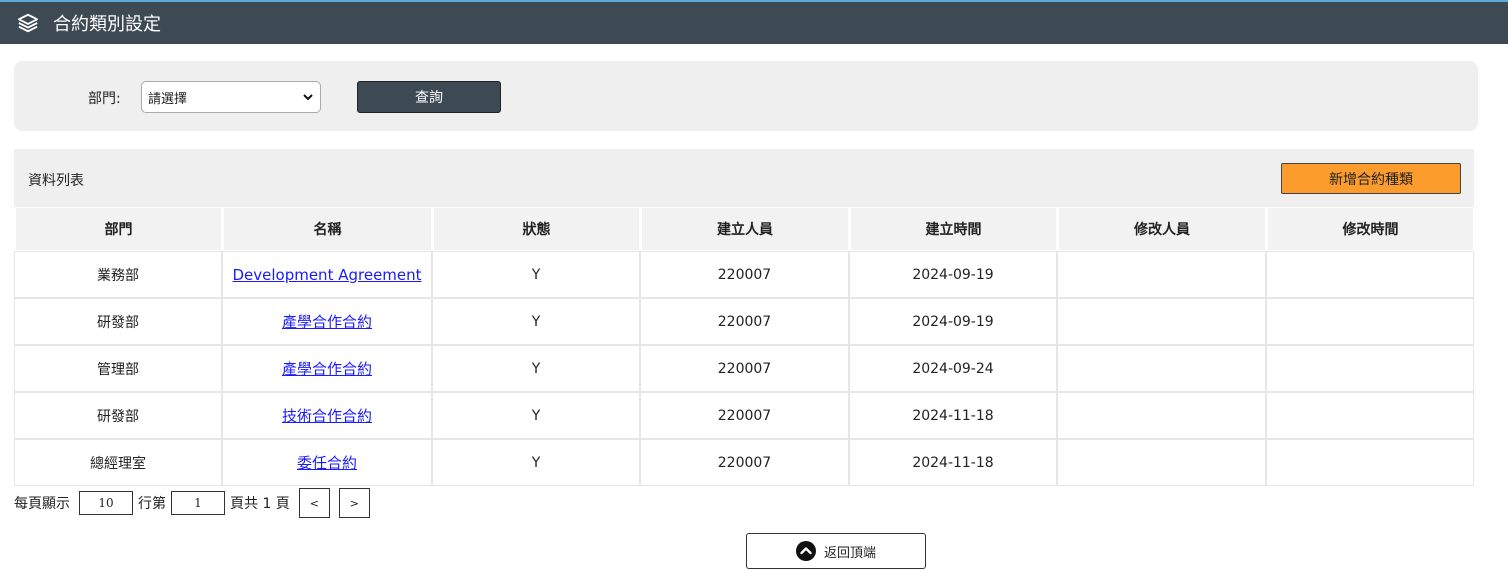 This screenshot has width=1508, height=588. What do you see at coordinates (308, 97) in the screenshot?
I see `chevron-down-icon` at bounding box center [308, 97].